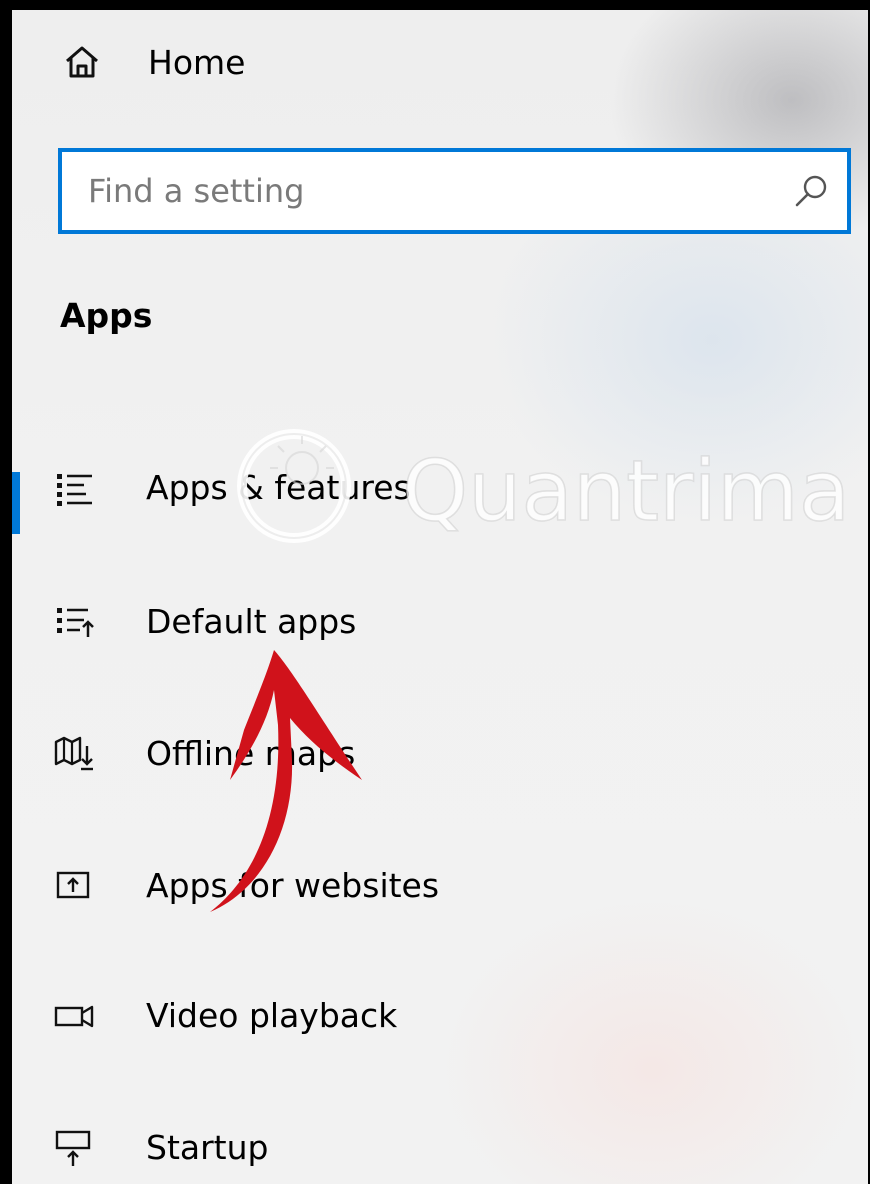  I want to click on selection-indicator, so click(16, 503).